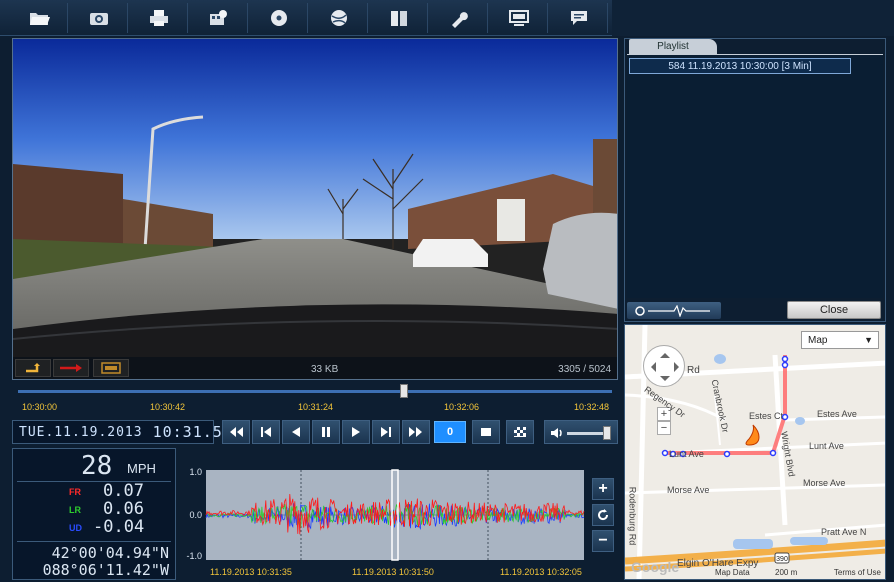 The height and width of the screenshot is (582, 894). What do you see at coordinates (834, 310) in the screenshot?
I see `close-button: Close` at bounding box center [834, 310].